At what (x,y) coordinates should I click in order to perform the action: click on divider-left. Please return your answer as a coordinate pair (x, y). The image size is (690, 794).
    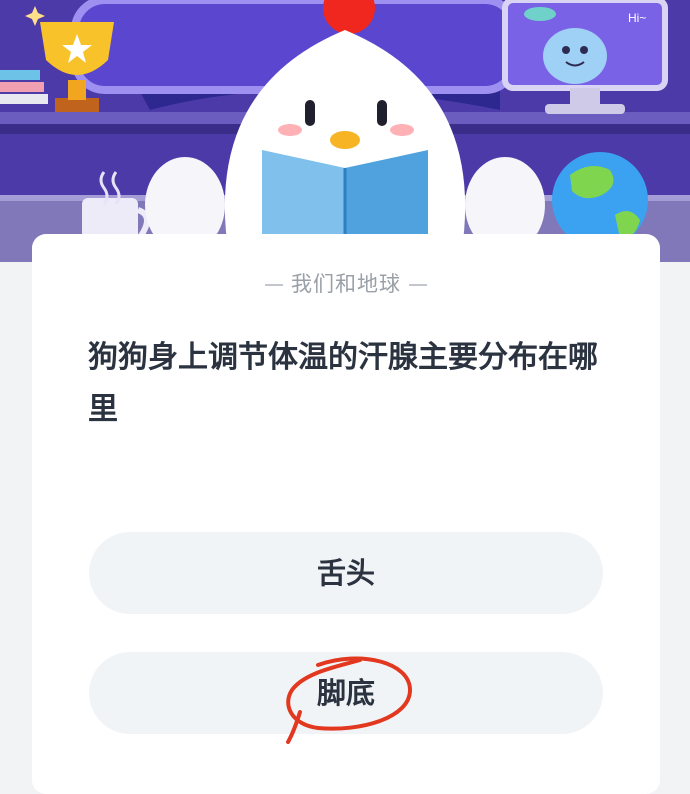
    Looking at the image, I should click on (274, 285).